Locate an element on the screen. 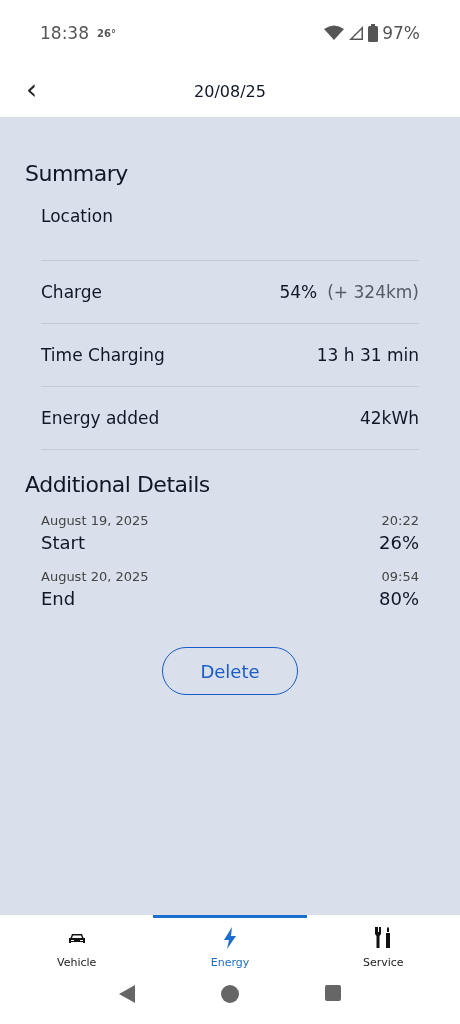  entry-time: 09:54 is located at coordinates (400, 576).